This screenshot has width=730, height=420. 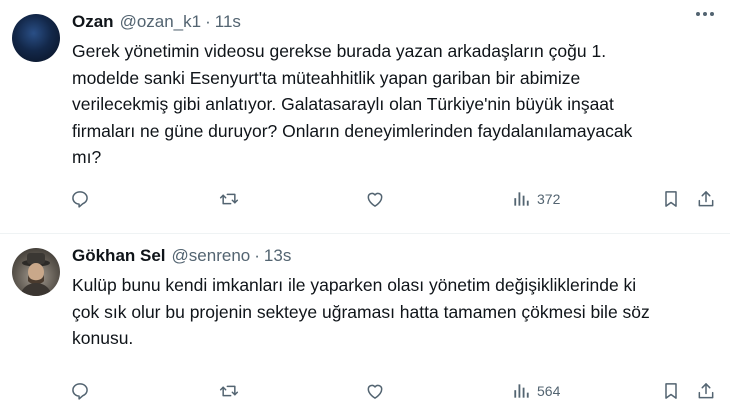 I want to click on tweet-actions: 372, so click(x=393, y=199).